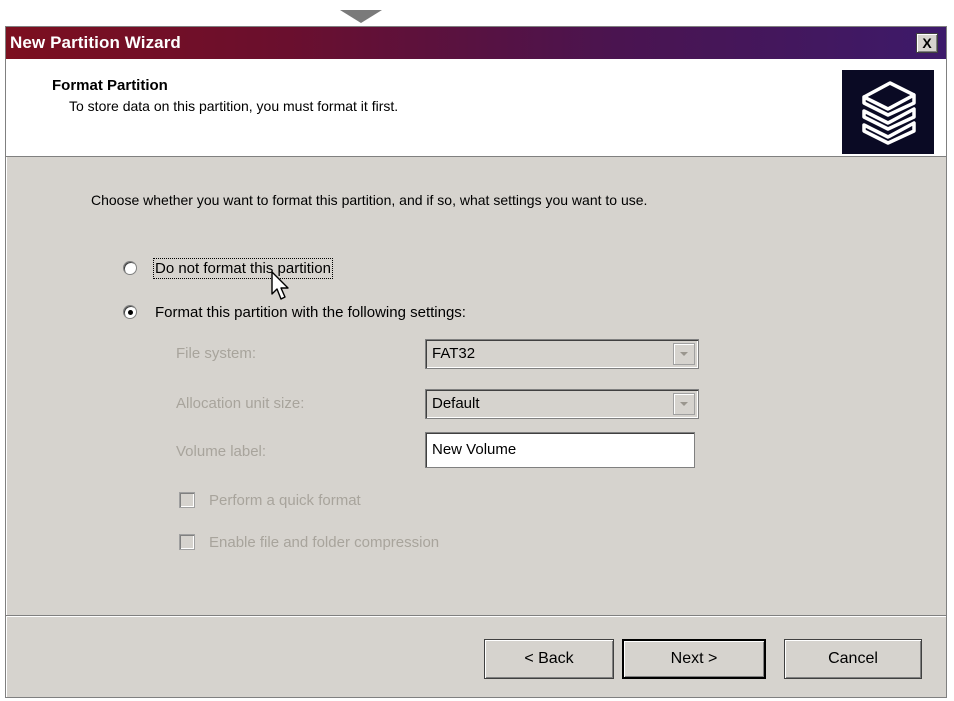  What do you see at coordinates (240, 403) in the screenshot?
I see `allocation-unit-label: Allocation unit size:` at bounding box center [240, 403].